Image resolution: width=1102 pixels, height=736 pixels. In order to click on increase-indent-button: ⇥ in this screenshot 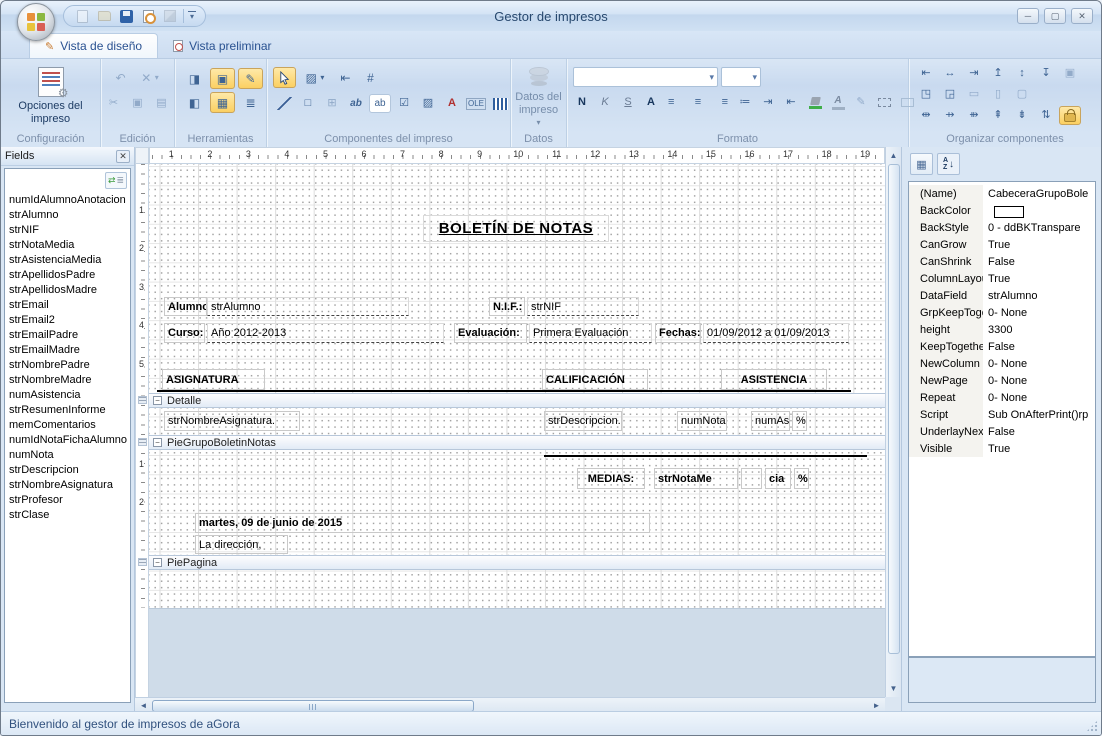, I will do `click(768, 102)`.